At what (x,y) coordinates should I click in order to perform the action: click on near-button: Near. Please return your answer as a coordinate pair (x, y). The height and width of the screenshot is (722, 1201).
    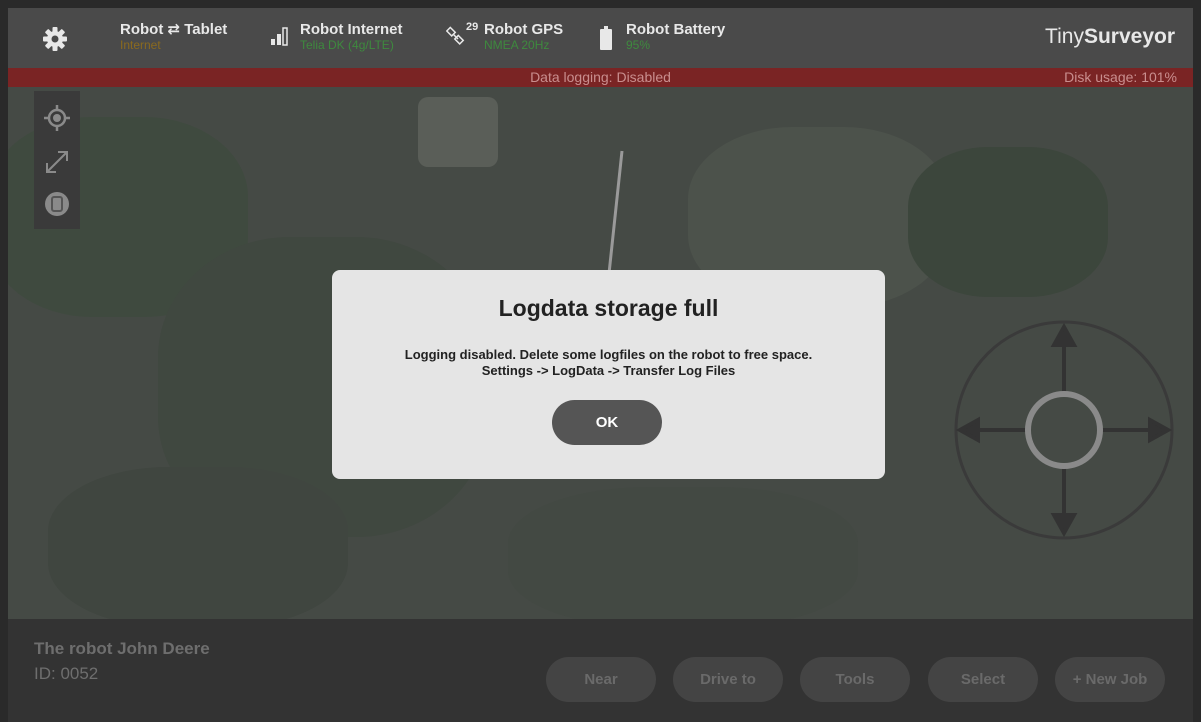
    Looking at the image, I should click on (601, 679).